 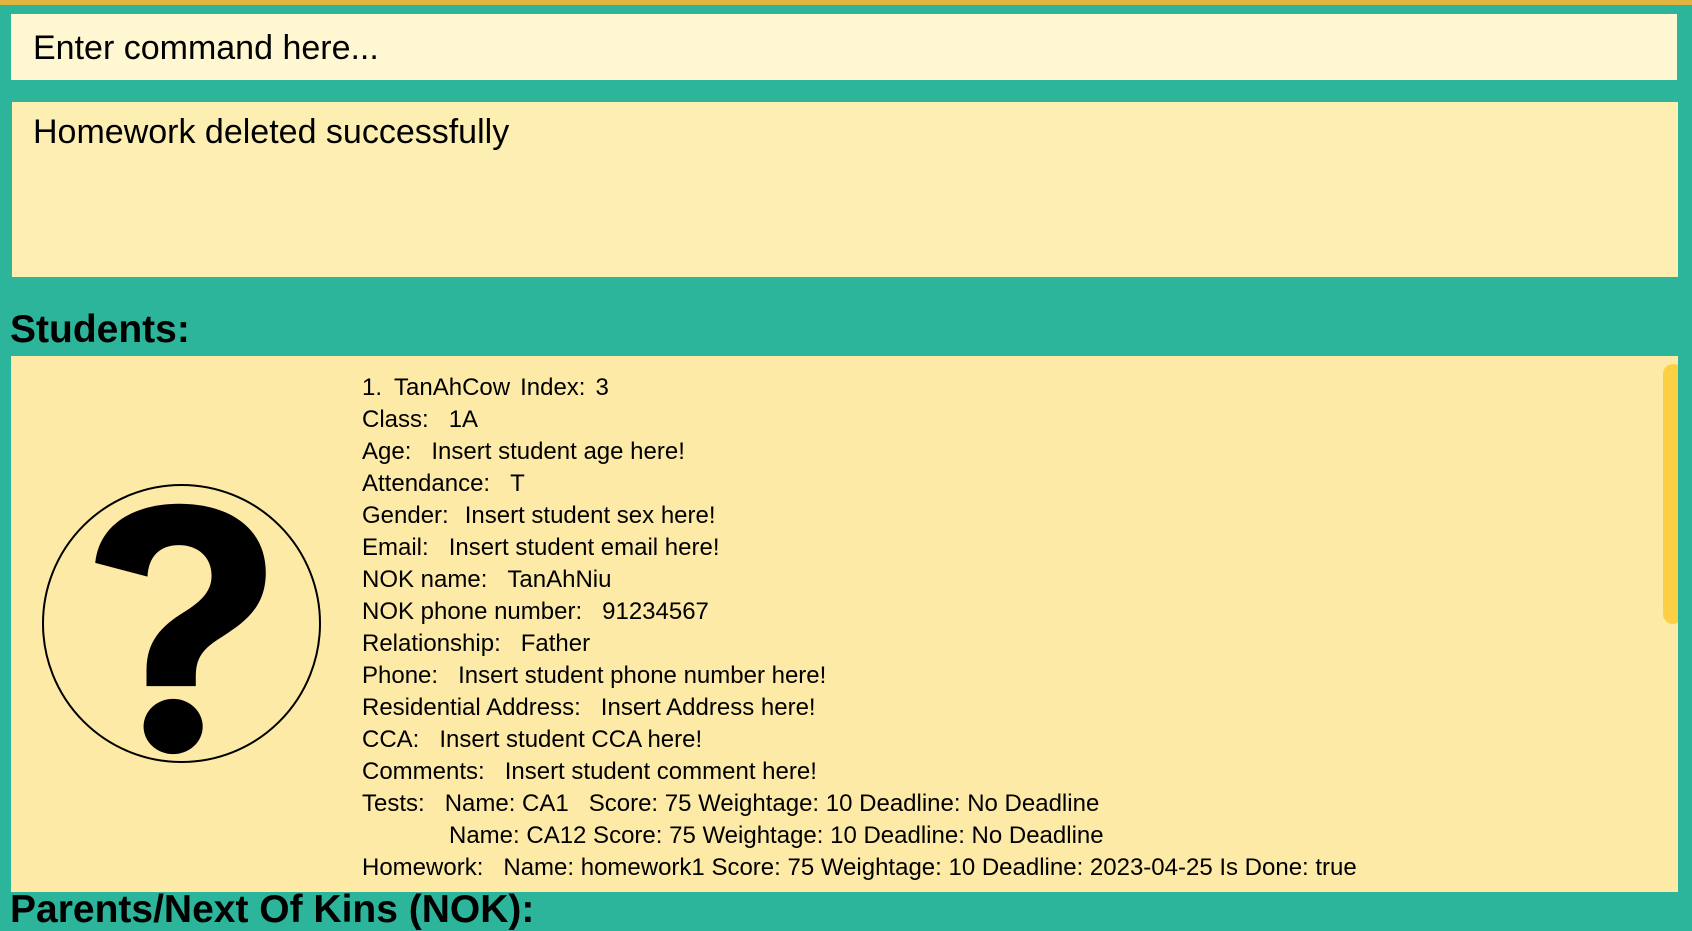 What do you see at coordinates (859, 612) in the screenshot?
I see `nok-phone-row: NOK phone number: 91234567` at bounding box center [859, 612].